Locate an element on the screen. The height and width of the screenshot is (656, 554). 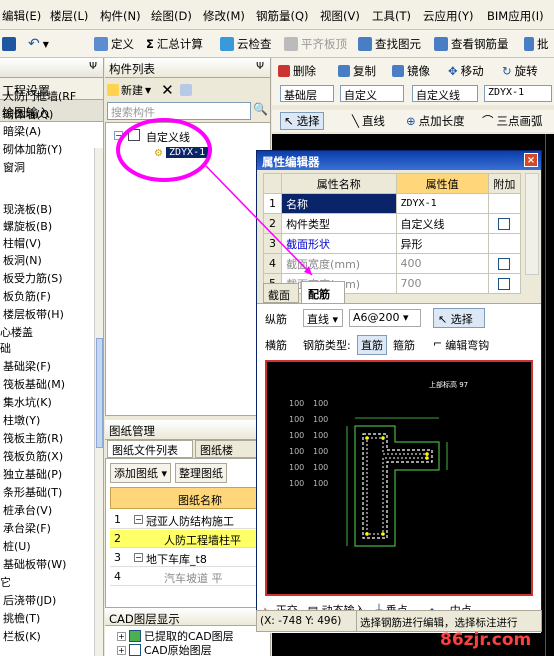
annotation-overlay is located at coordinates (214, 197).